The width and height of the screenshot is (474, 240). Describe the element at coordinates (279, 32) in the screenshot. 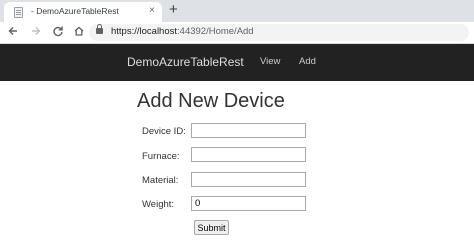

I see `address-bar: https://localhost:44392/Home/Add` at that location.